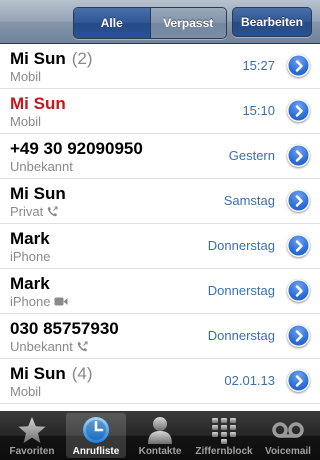 This screenshot has width=320, height=460. Describe the element at coordinates (61, 301) in the screenshot. I see `facetime-video-icon` at that location.